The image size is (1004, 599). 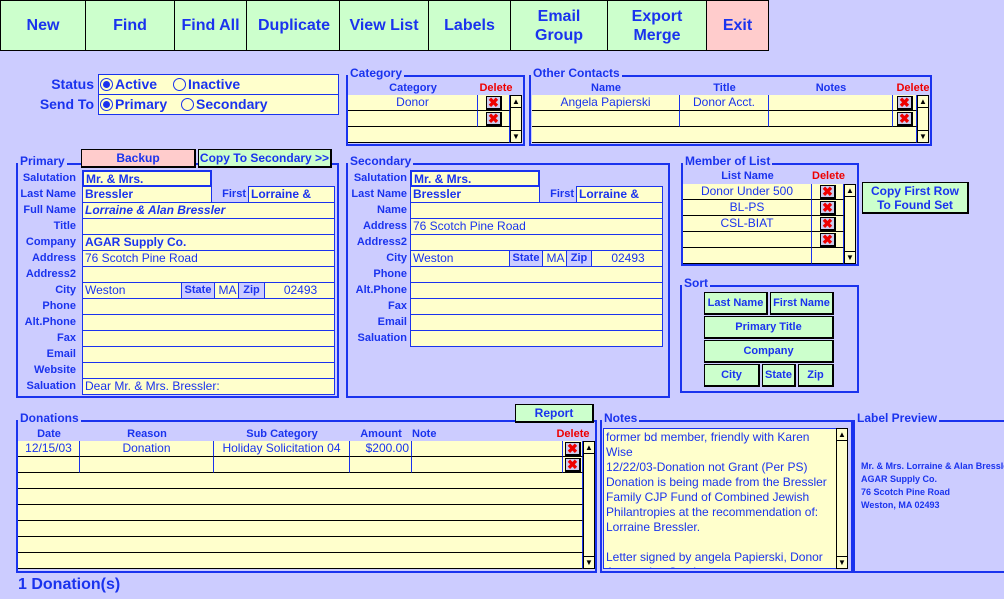 What do you see at coordinates (606, 119) in the screenshot?
I see `contact-name-cell` at bounding box center [606, 119].